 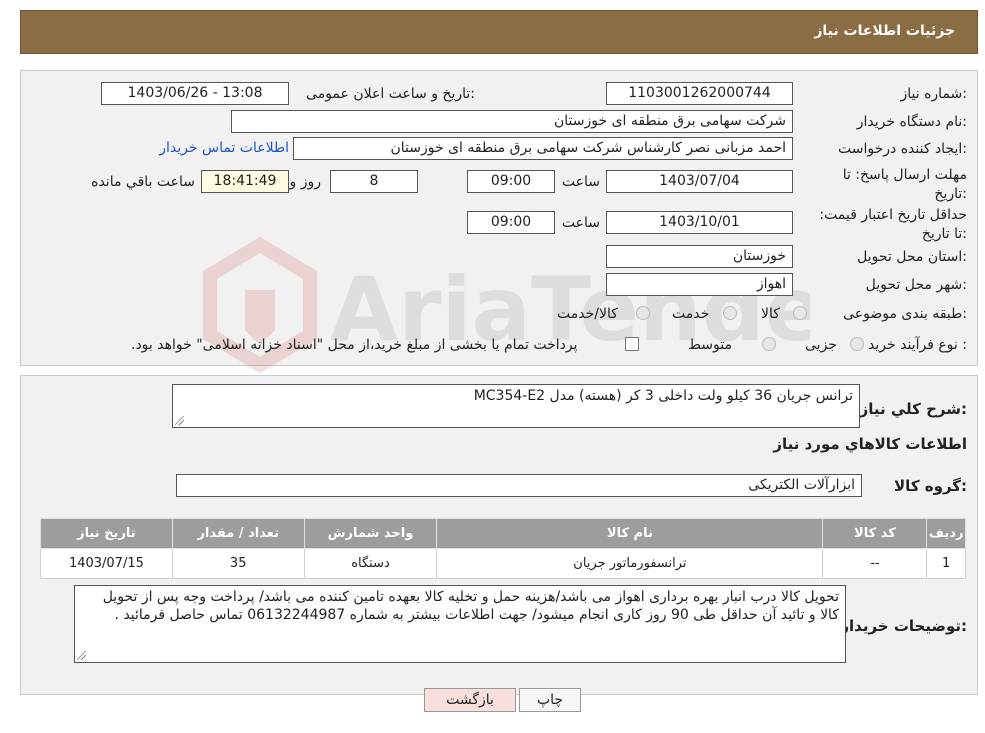 I want to click on price-validity-time-field: 09:00, so click(x=511, y=222).